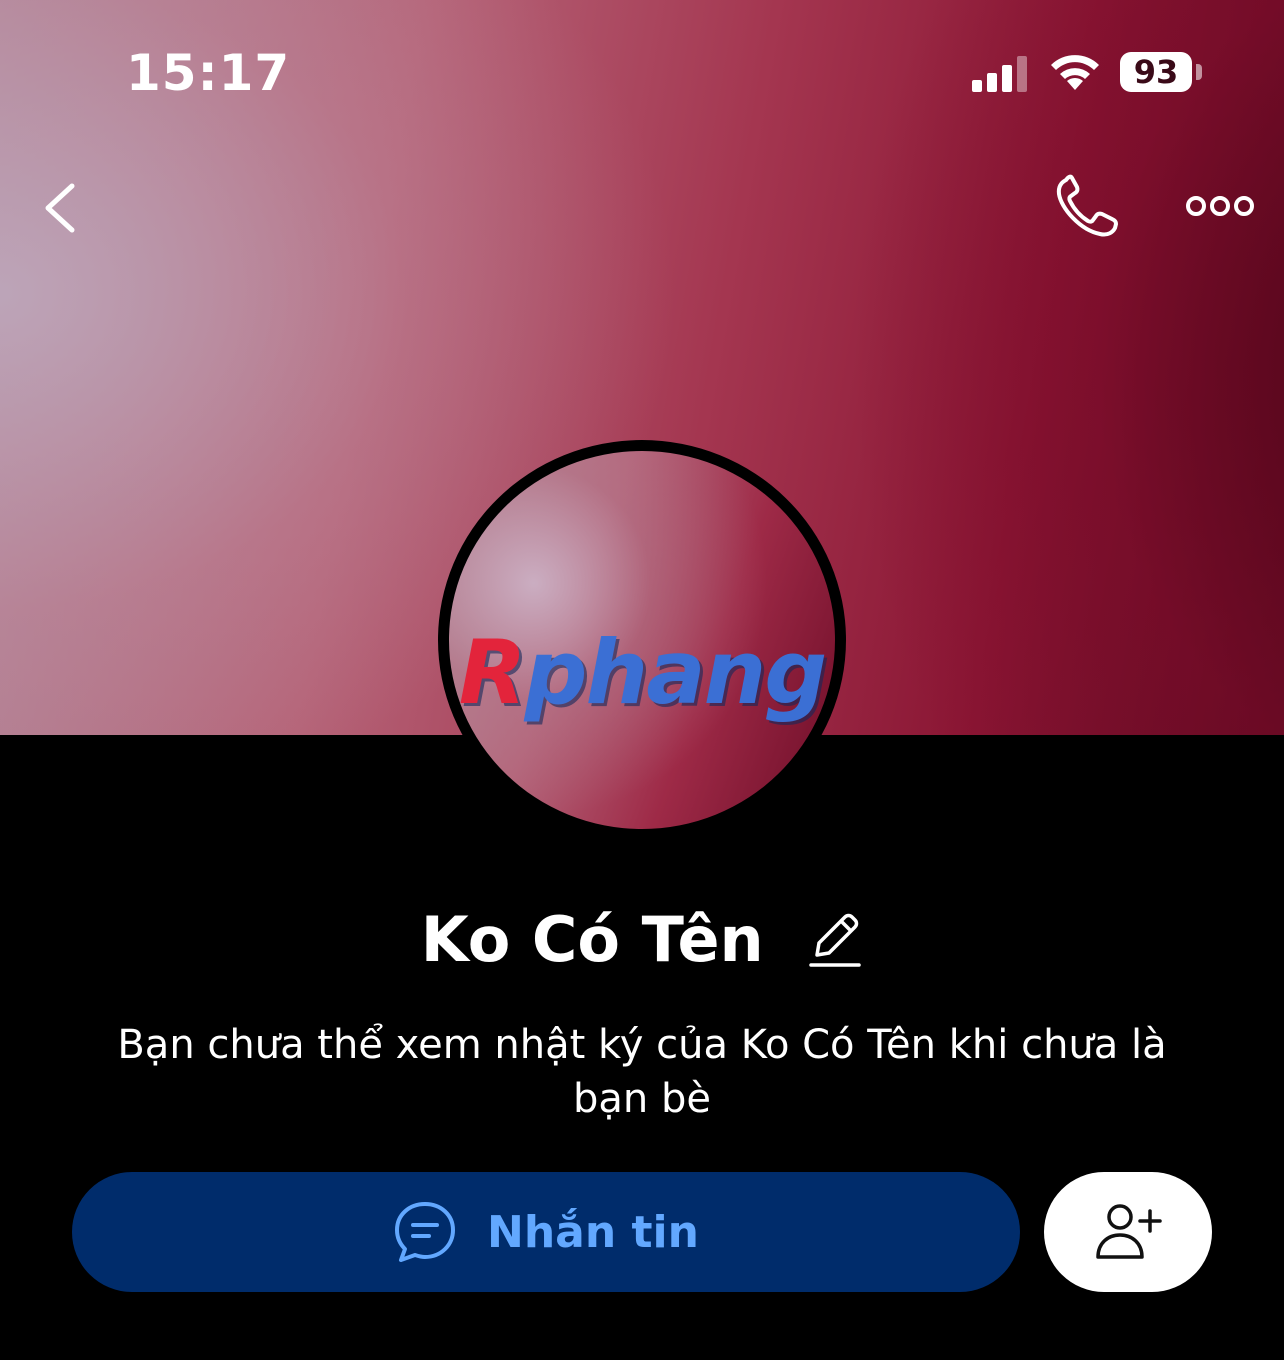  I want to click on more-horizontal-icon, so click(1220, 206).